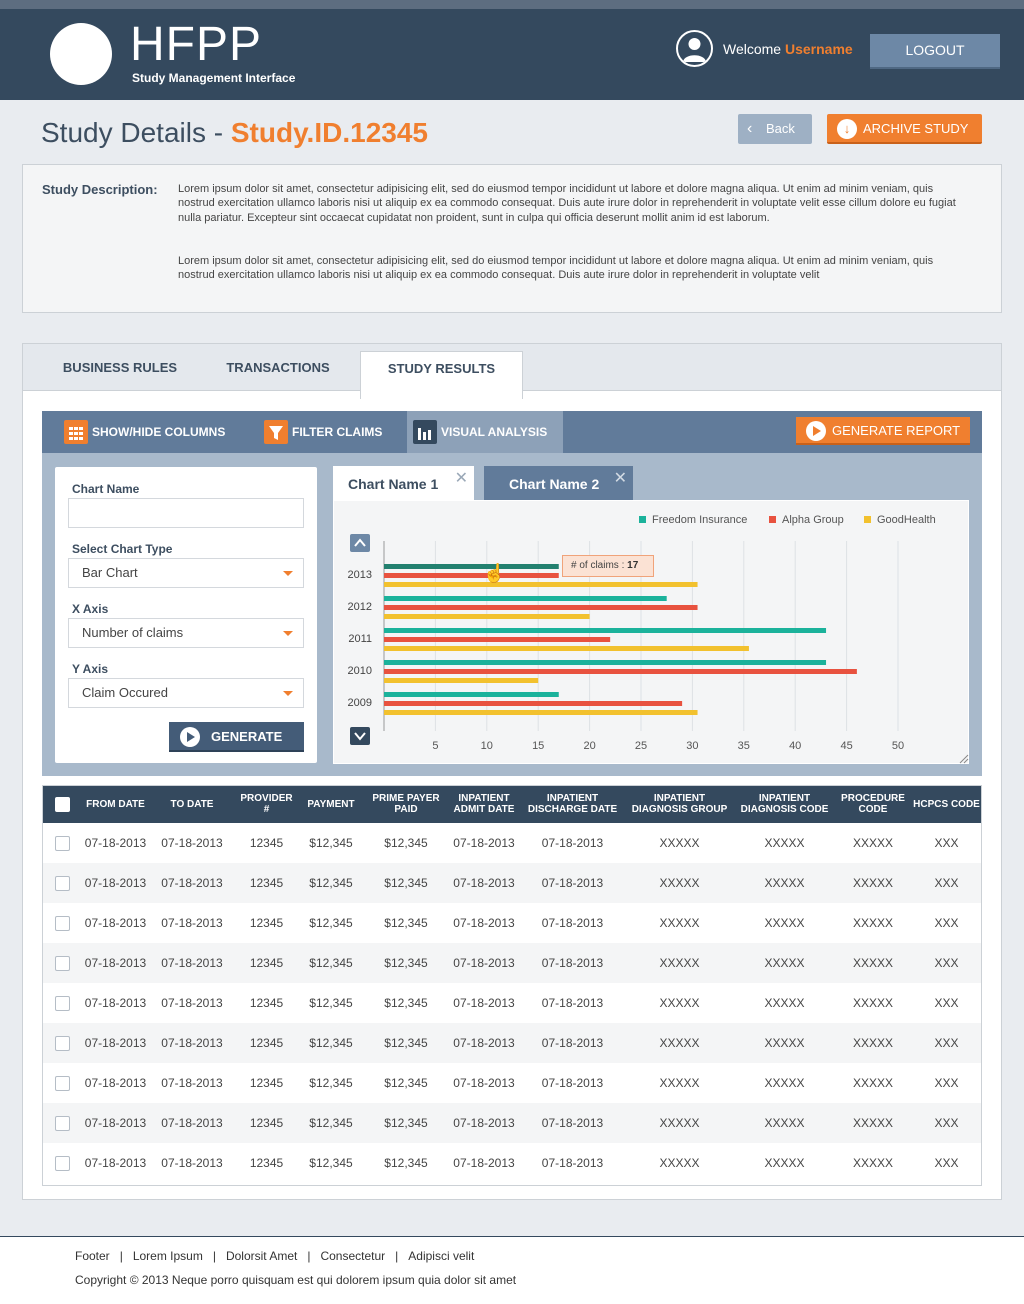 This screenshot has width=1024, height=1304. Describe the element at coordinates (795, 746) in the screenshot. I see `x-tick-label: 40` at that location.